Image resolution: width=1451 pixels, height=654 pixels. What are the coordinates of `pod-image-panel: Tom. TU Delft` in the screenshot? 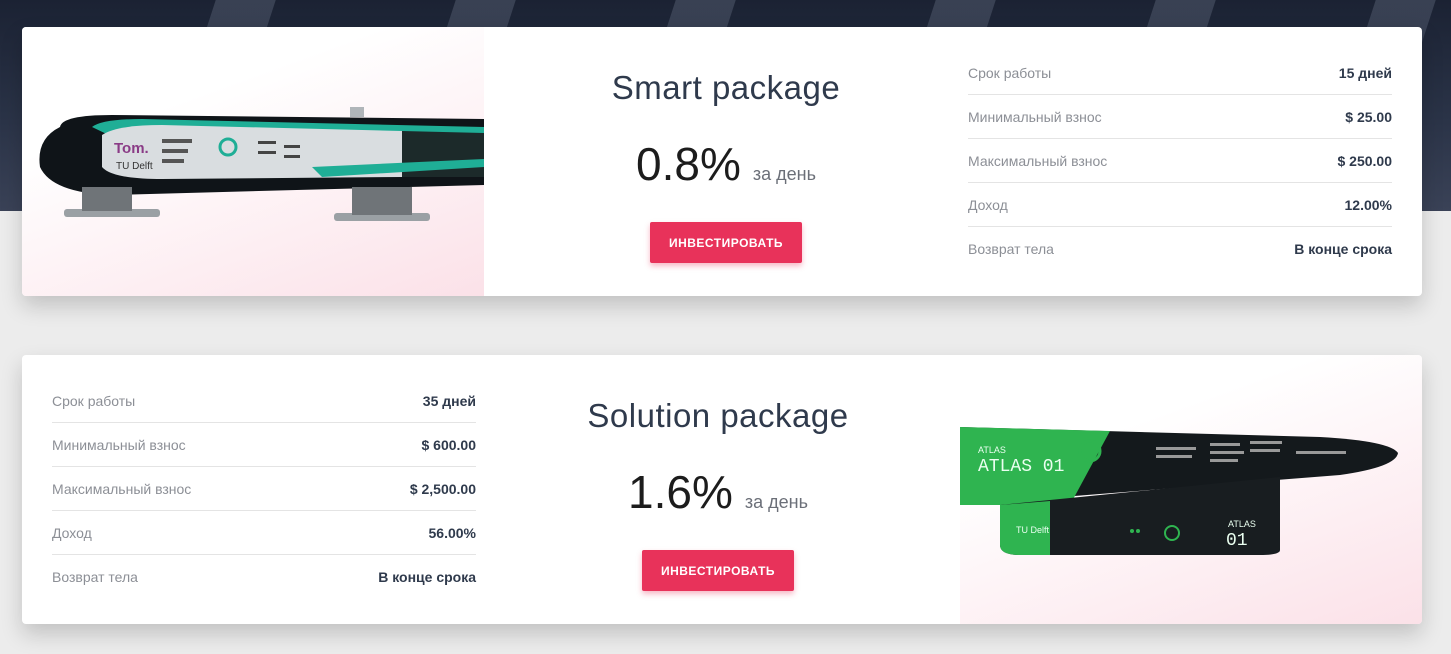 It's located at (253, 161).